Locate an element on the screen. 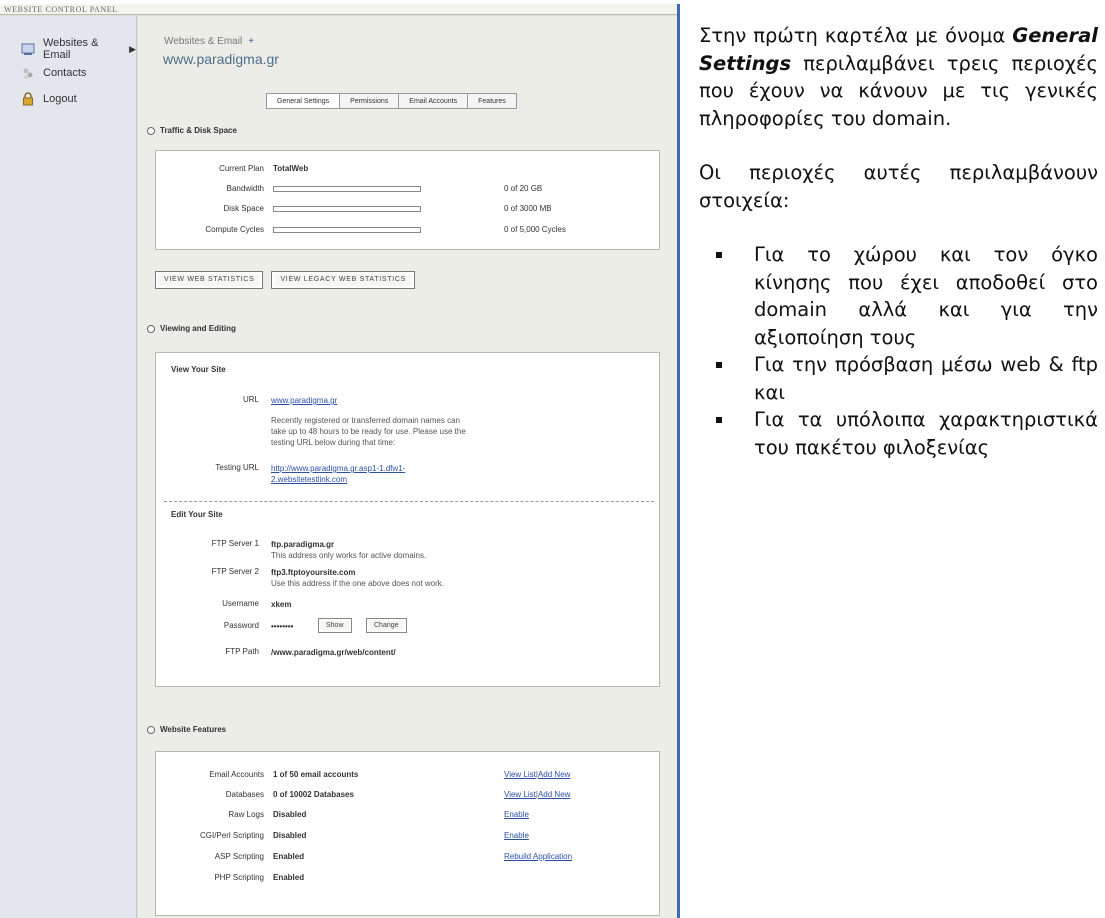 The height and width of the screenshot is (918, 1105). divider is located at coordinates (409, 501).